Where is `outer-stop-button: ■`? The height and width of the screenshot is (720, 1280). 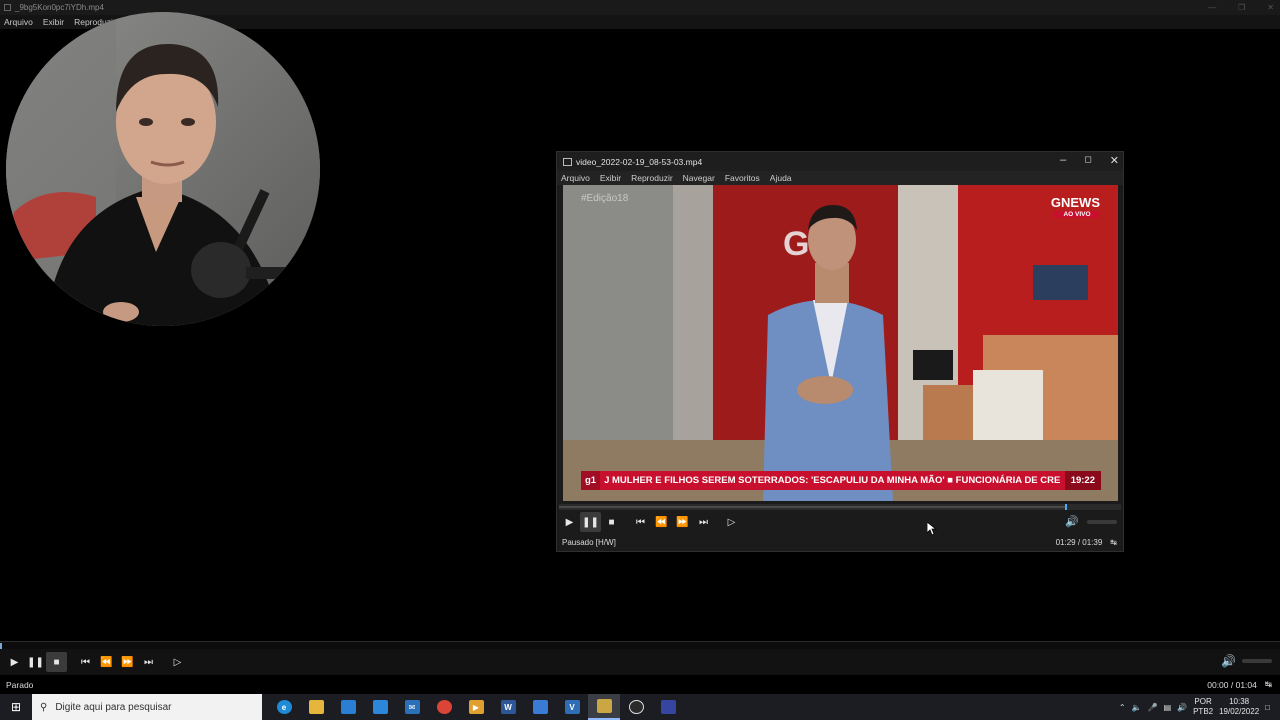
outer-stop-button: ■ is located at coordinates (56, 662).